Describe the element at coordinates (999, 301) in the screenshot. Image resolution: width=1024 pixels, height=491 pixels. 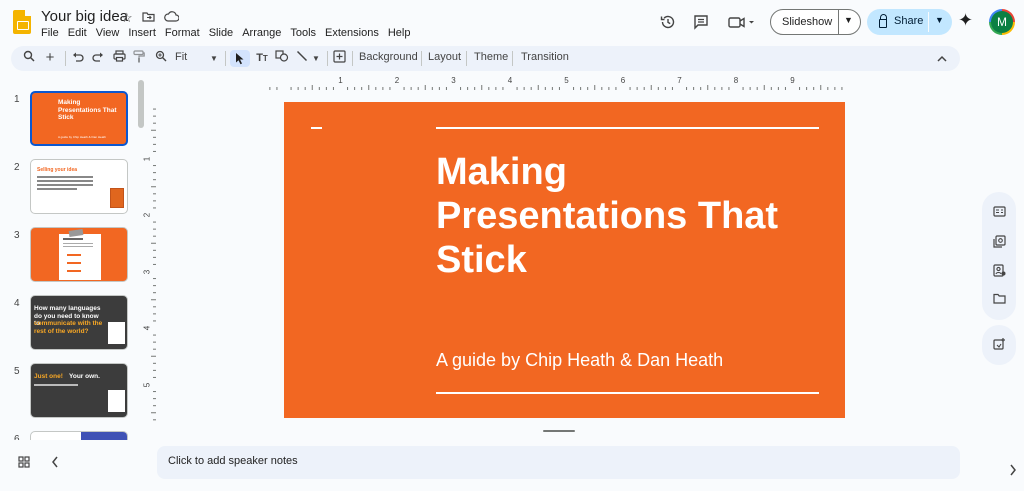
I see `drive-folder-icon` at that location.